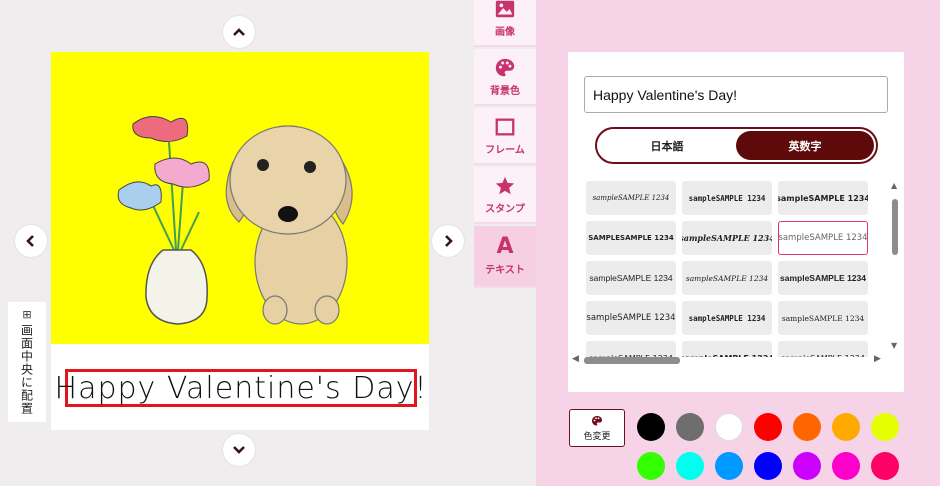 The width and height of the screenshot is (940, 486). I want to click on chevron-right-icon, so click(449, 241).